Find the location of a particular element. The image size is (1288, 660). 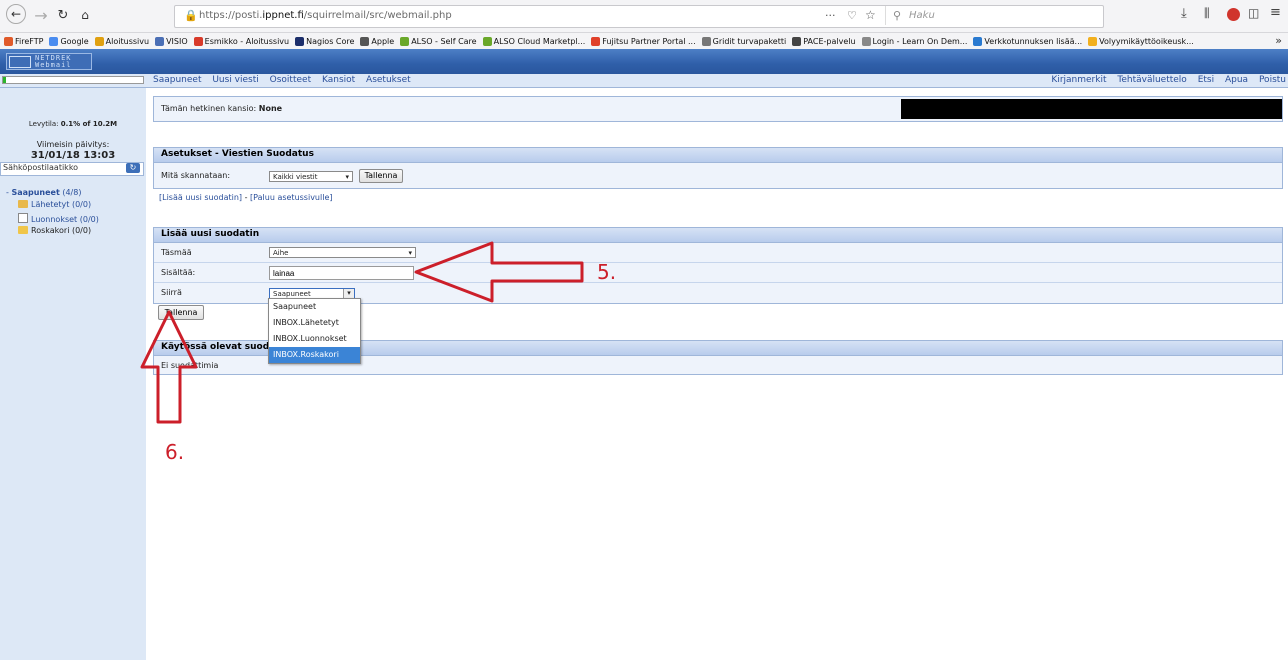

bookmark-item: Apple is located at coordinates (377, 41).